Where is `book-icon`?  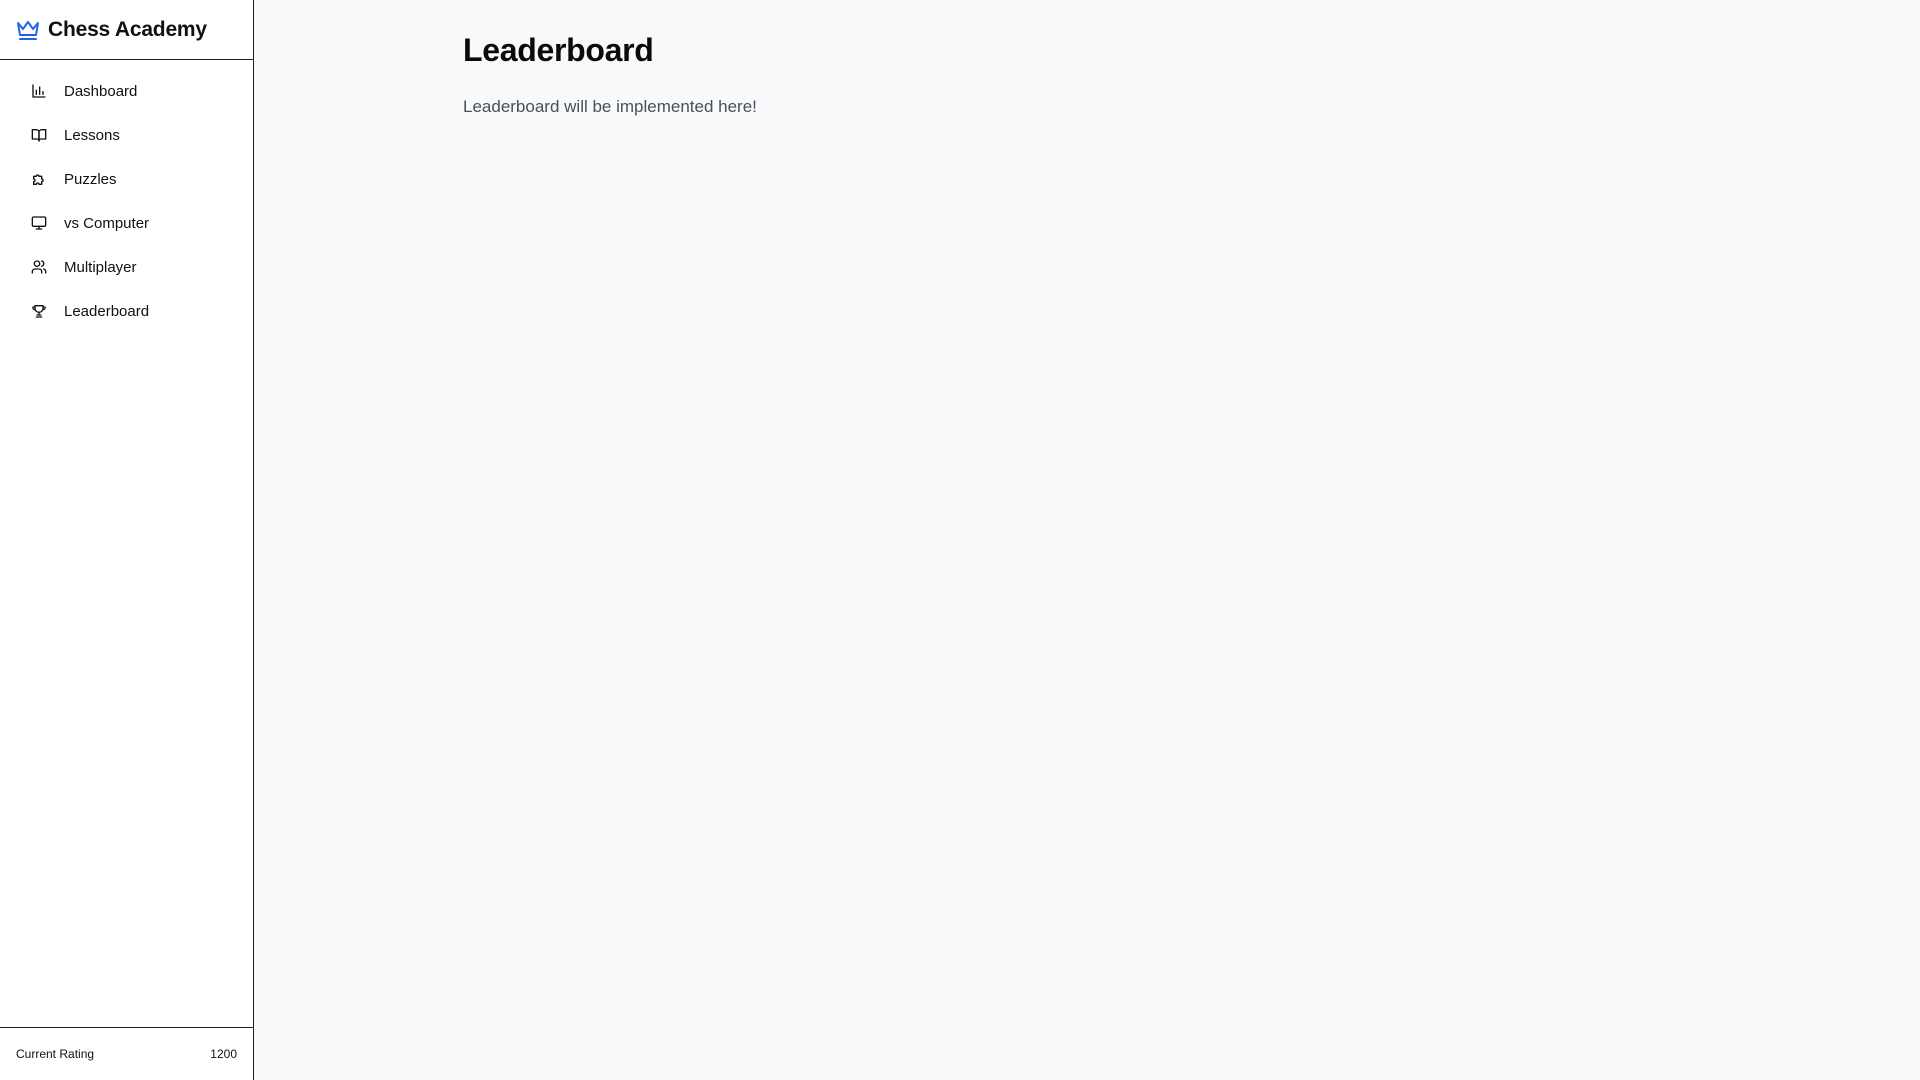 book-icon is located at coordinates (39, 135).